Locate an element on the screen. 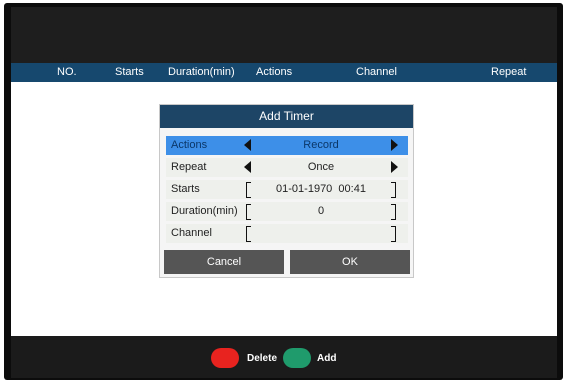  top-bar is located at coordinates (284, 35).